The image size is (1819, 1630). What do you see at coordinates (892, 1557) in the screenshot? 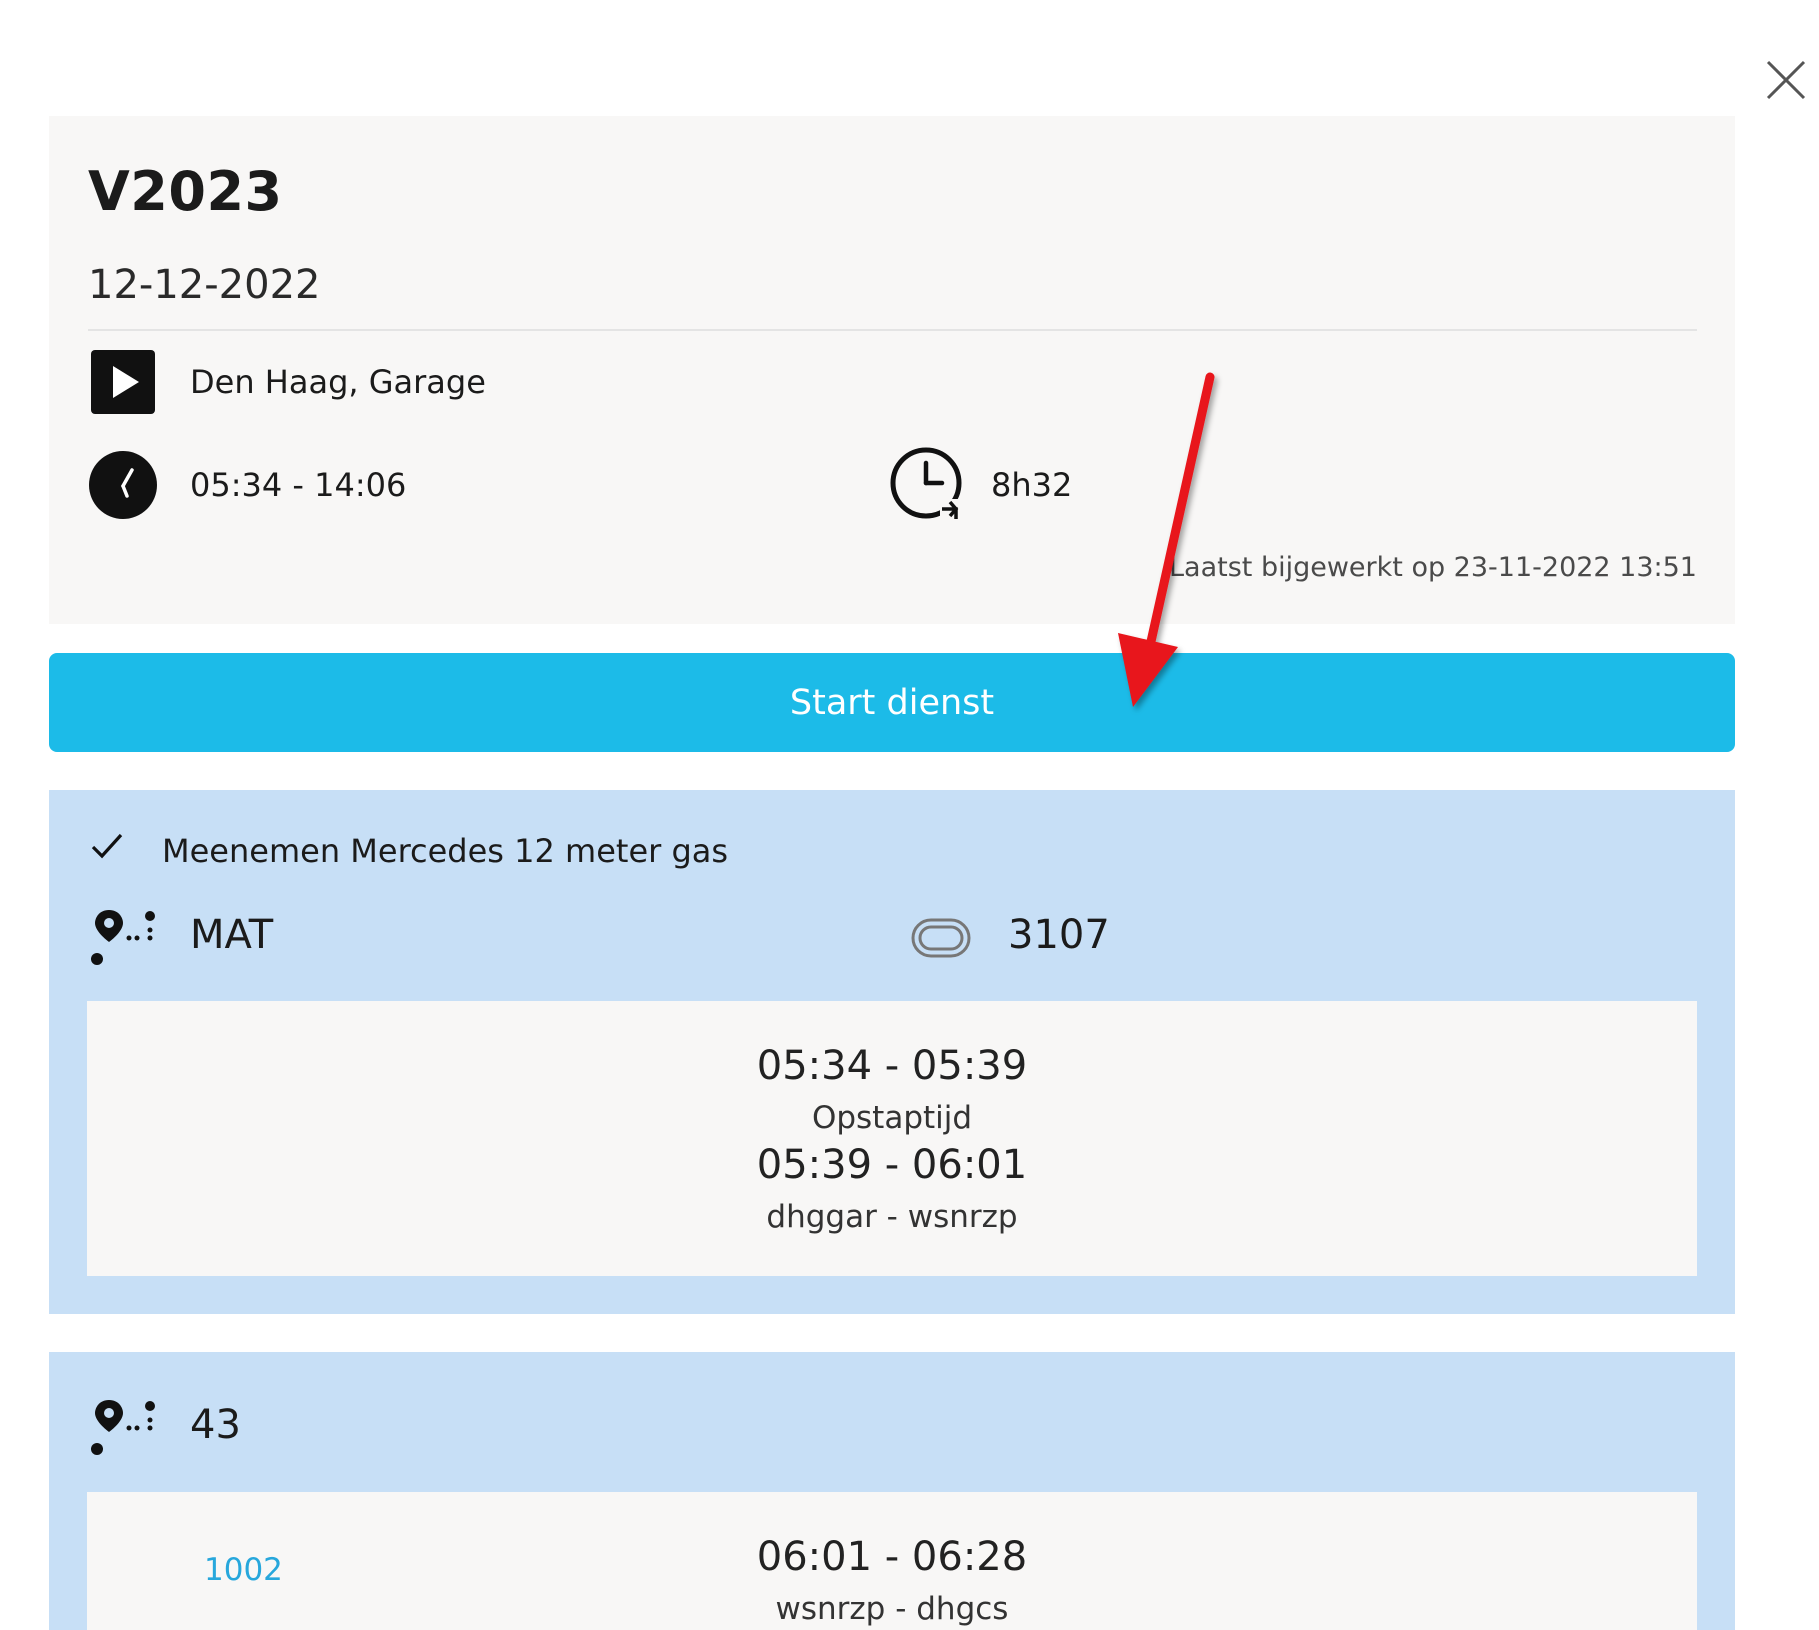
I see `segment-time: 06:01 - 06:28` at bounding box center [892, 1557].